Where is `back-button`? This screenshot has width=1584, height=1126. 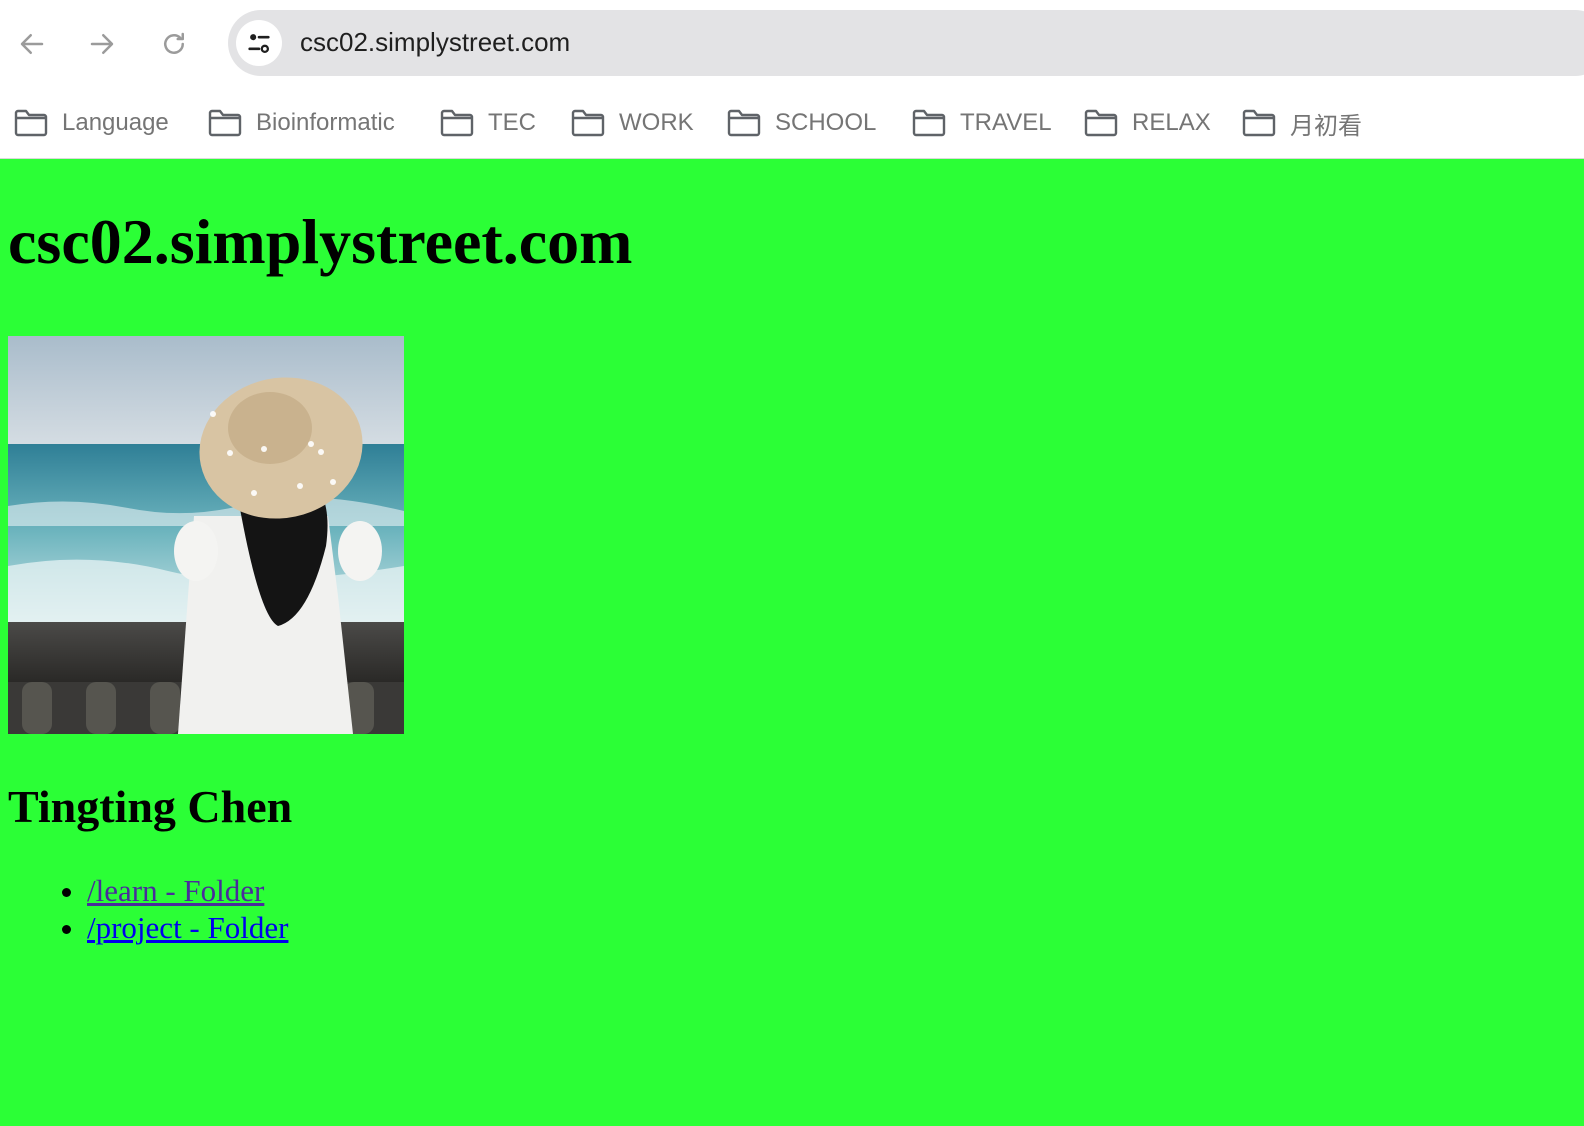 back-button is located at coordinates (32, 44).